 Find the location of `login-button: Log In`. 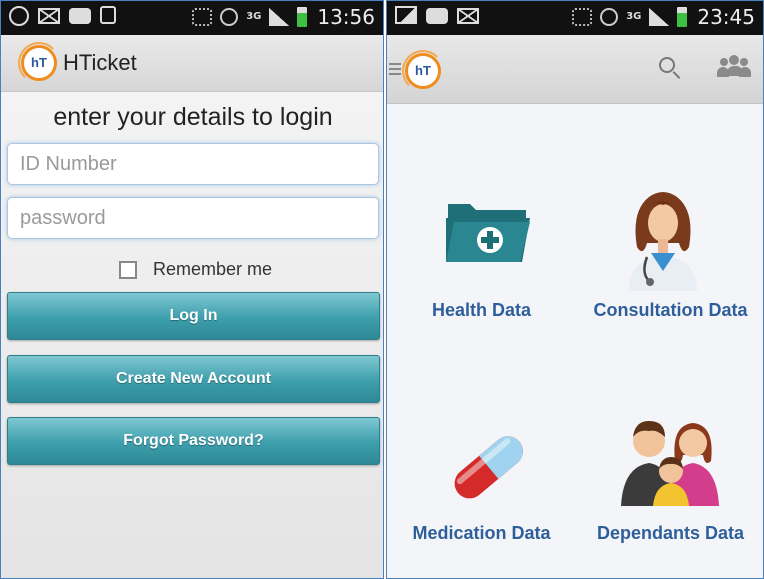

login-button: Log In is located at coordinates (193, 316).